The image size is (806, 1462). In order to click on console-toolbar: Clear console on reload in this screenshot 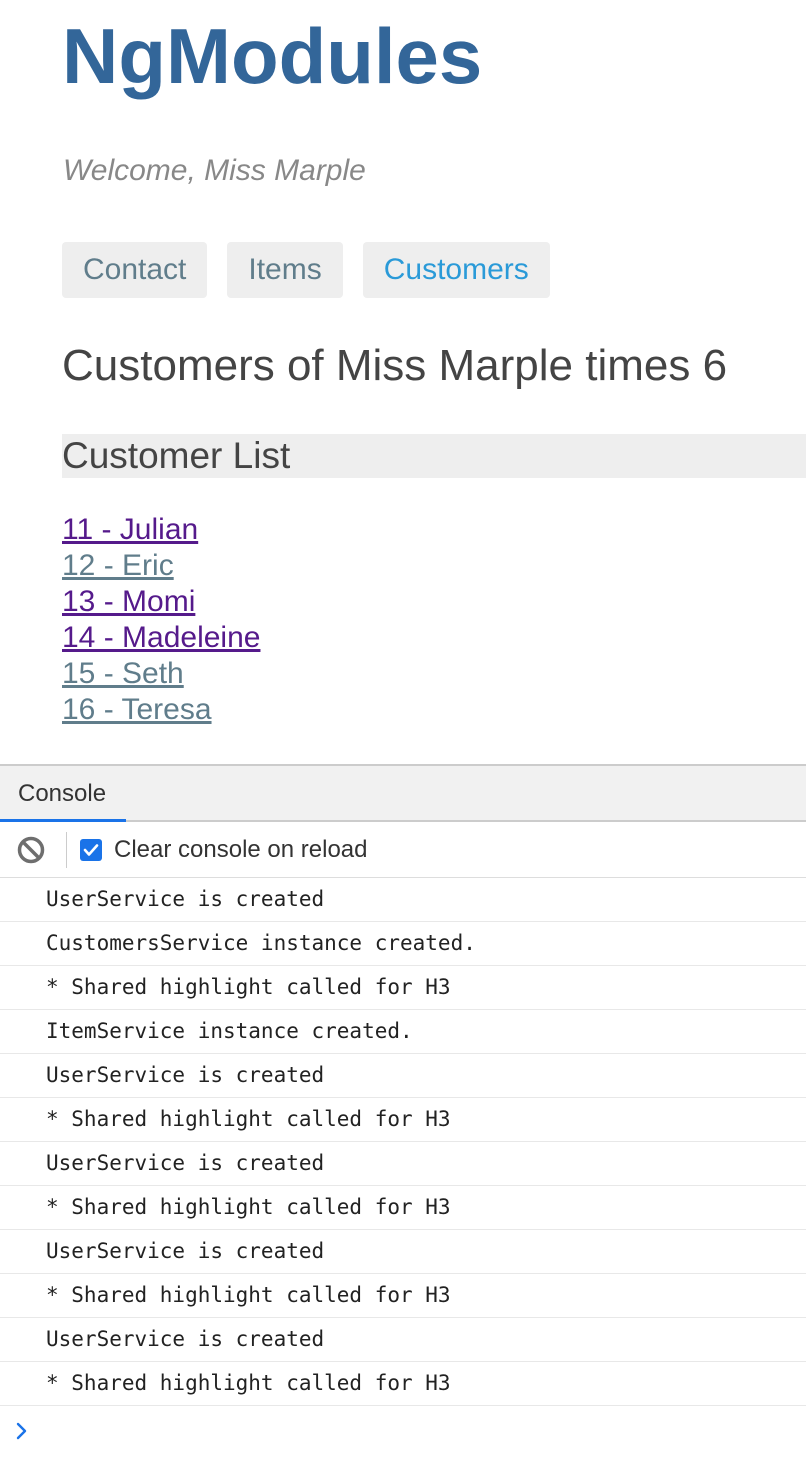, I will do `click(403, 850)`.